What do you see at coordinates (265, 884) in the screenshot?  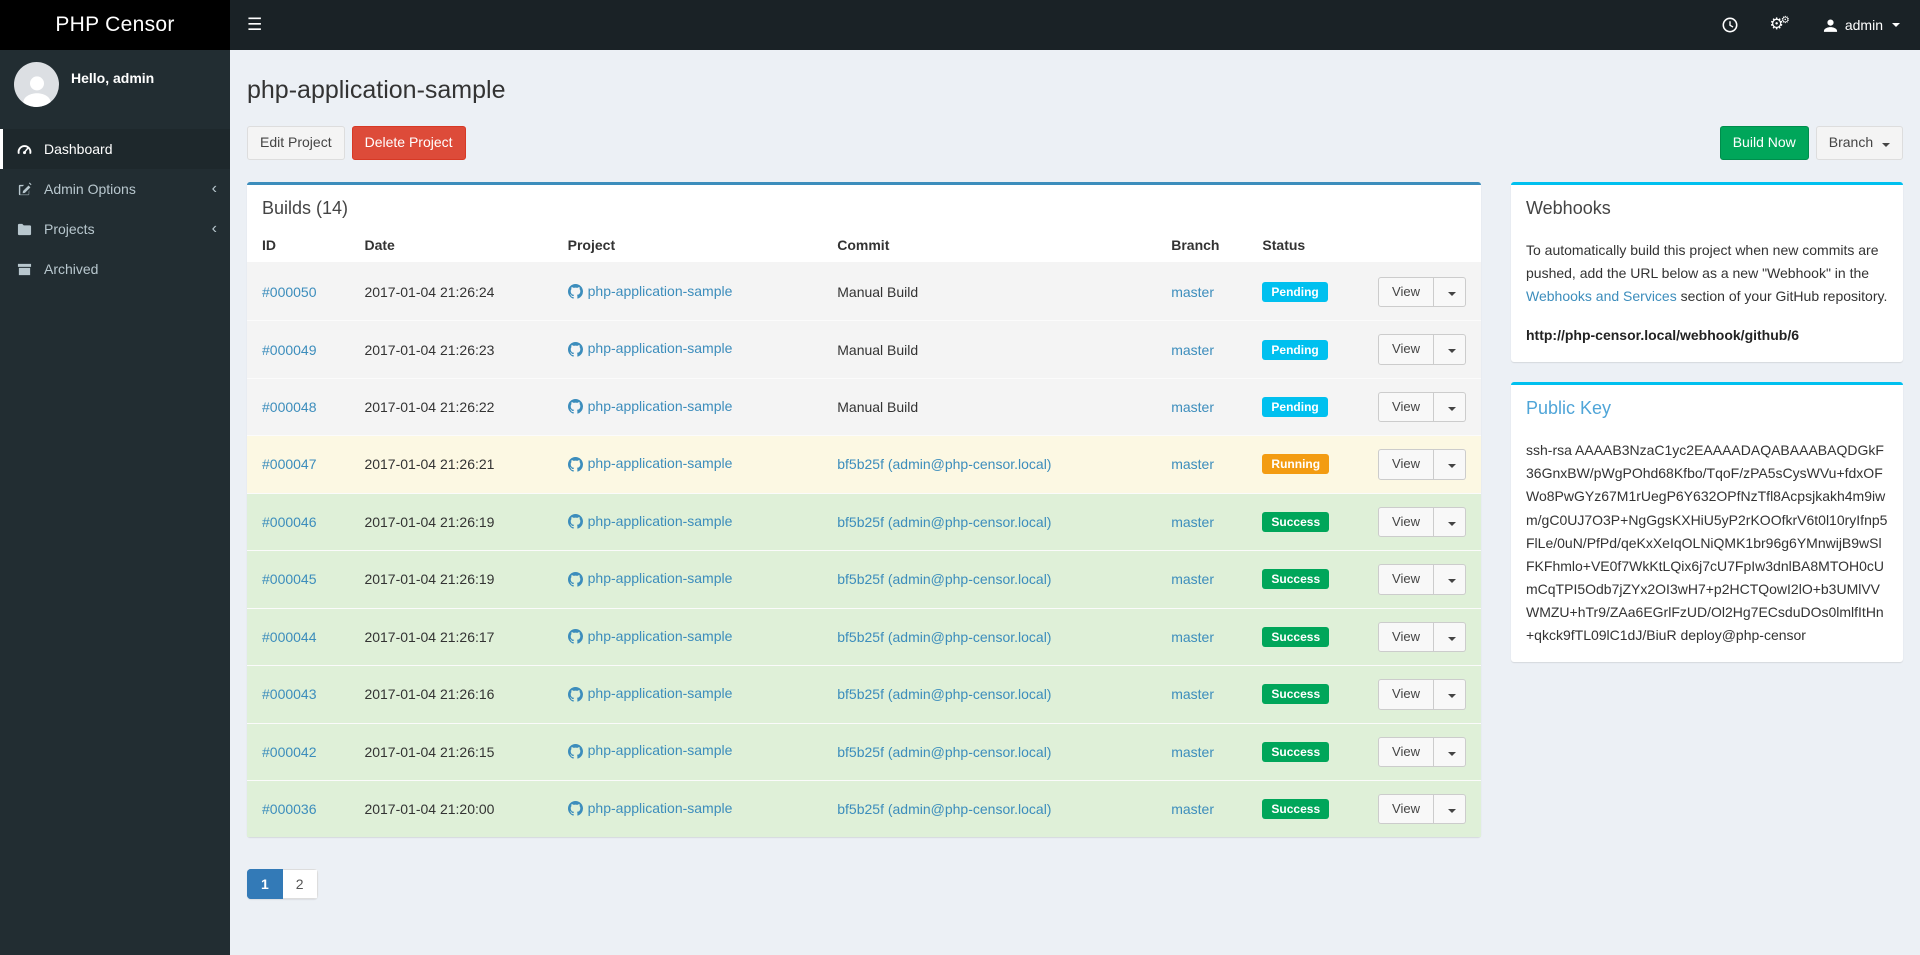 I see `pagination-page-1: 1` at bounding box center [265, 884].